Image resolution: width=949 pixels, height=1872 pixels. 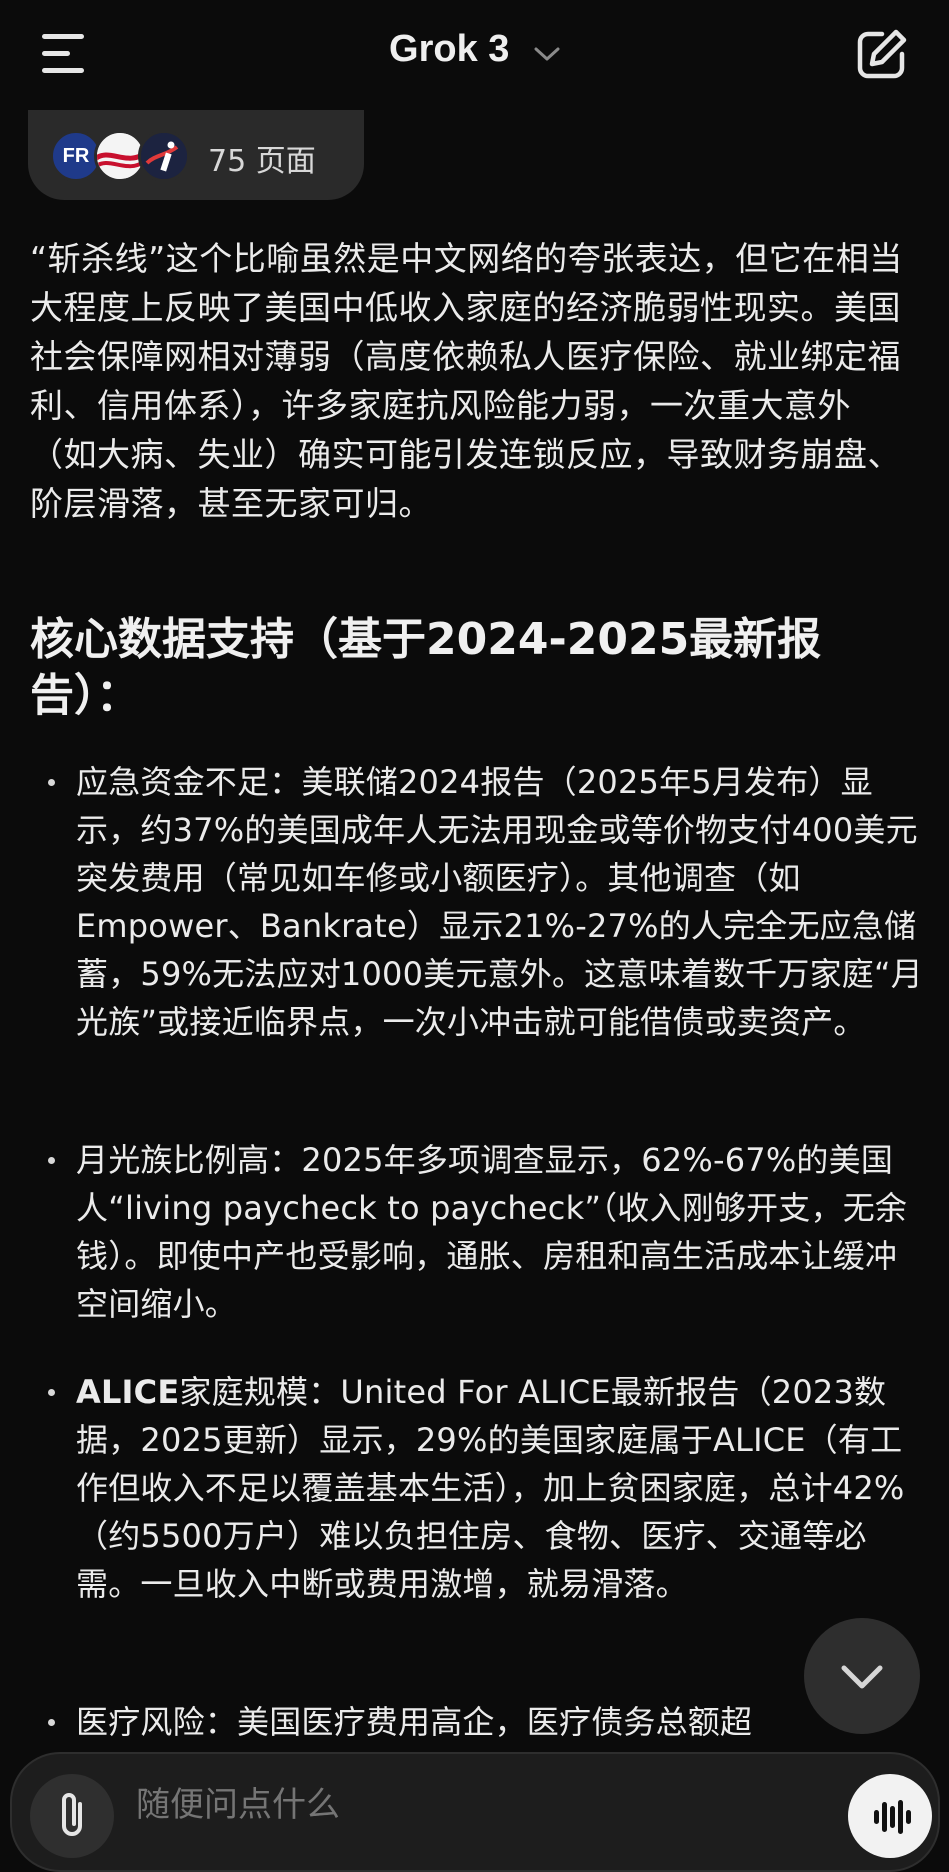 I want to click on section-heading: 核心数据支持（基于2024-2025最新报告）：, so click(x=426, y=667).